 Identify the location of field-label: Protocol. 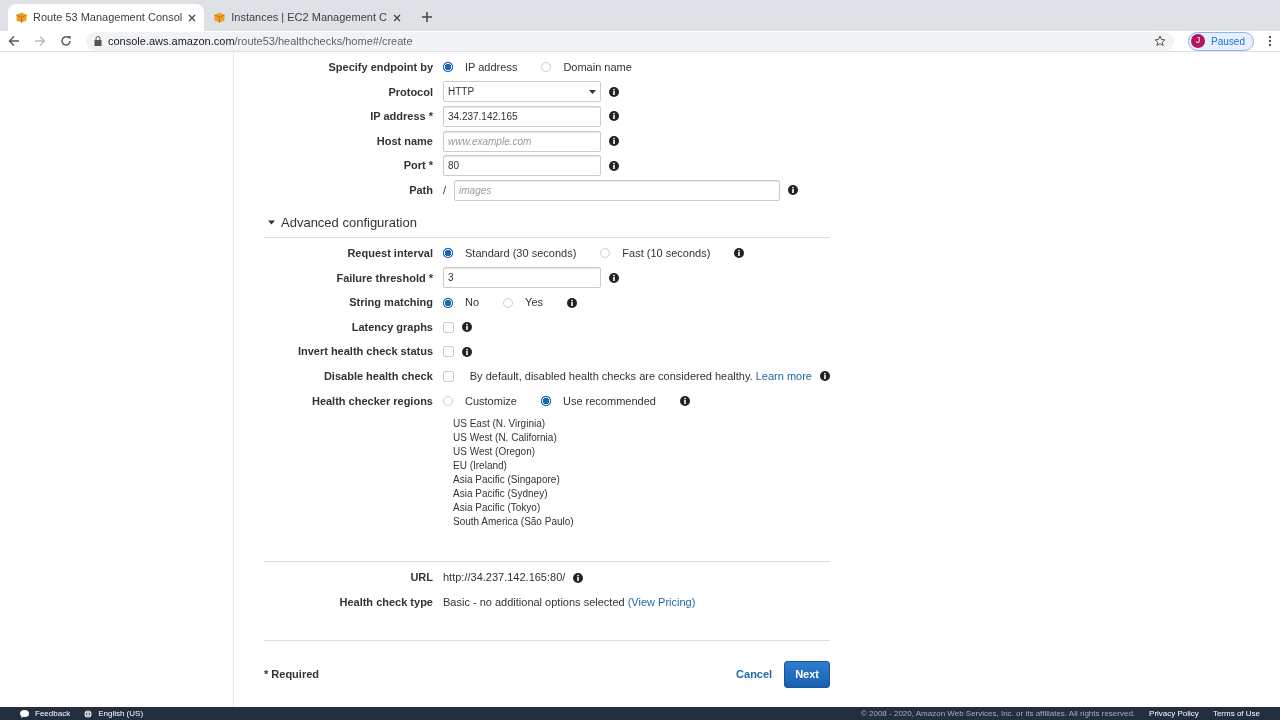
(410, 92).